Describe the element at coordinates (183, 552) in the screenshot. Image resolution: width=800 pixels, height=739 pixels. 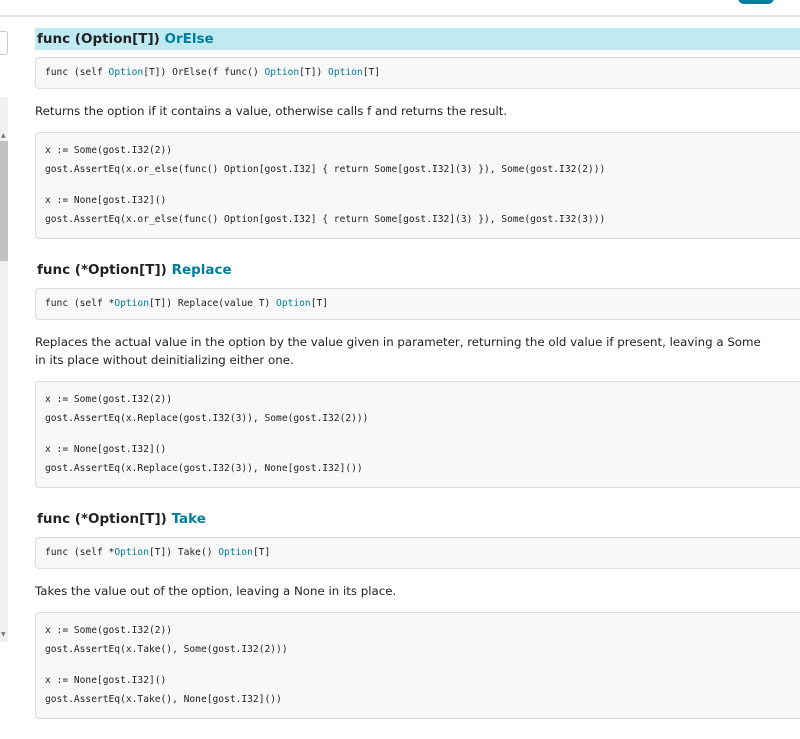
I see `signature-text: [T]) Take()` at that location.